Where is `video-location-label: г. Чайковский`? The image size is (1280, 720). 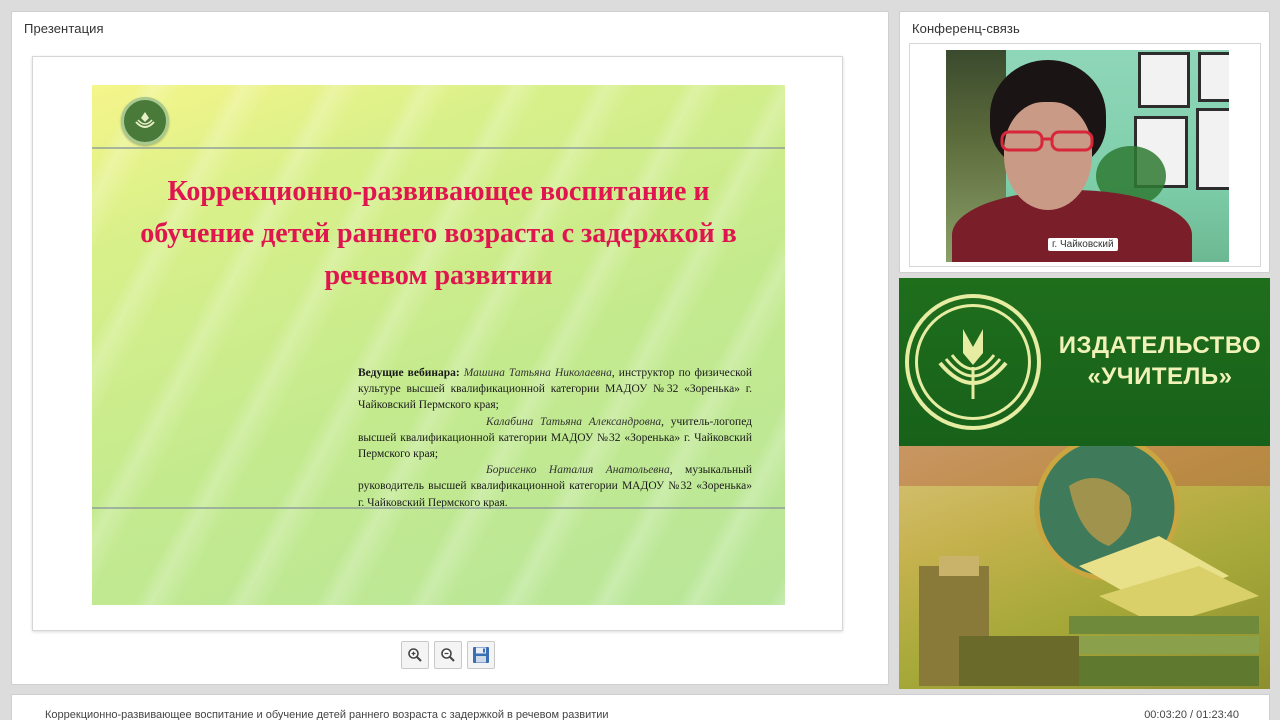
video-location-label: г. Чайковский is located at coordinates (1083, 244).